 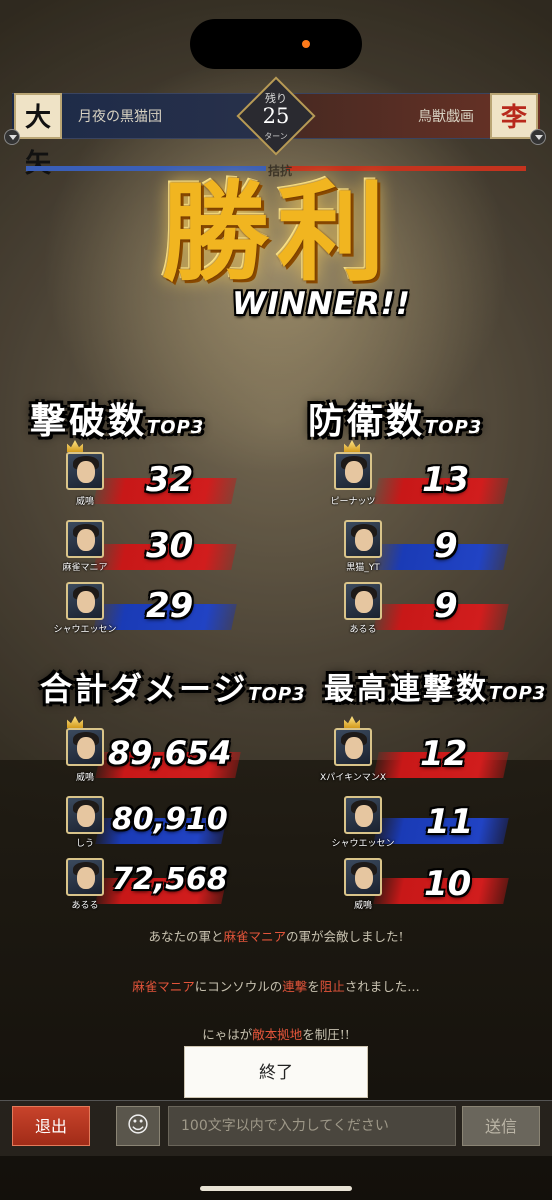 I want to click on end-button: 終了, so click(x=276, y=1072).